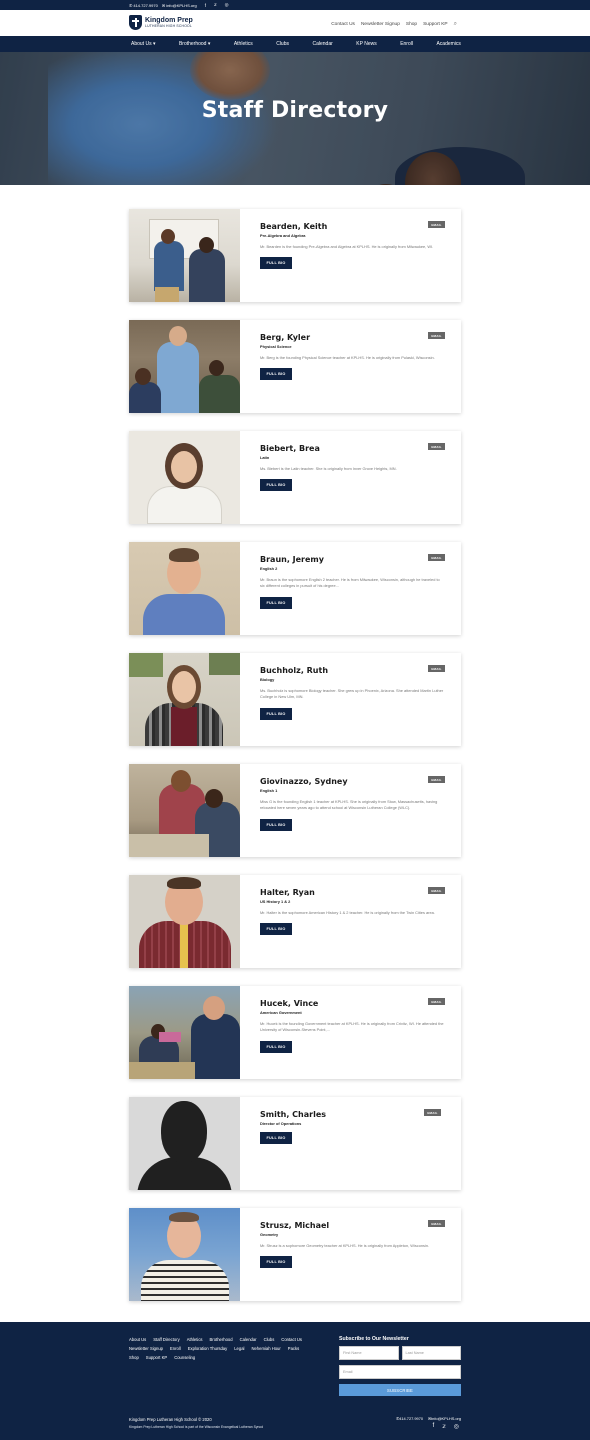 This screenshot has width=590, height=1440. I want to click on footer-phone: ✆414.727.9970, so click(409, 1418).